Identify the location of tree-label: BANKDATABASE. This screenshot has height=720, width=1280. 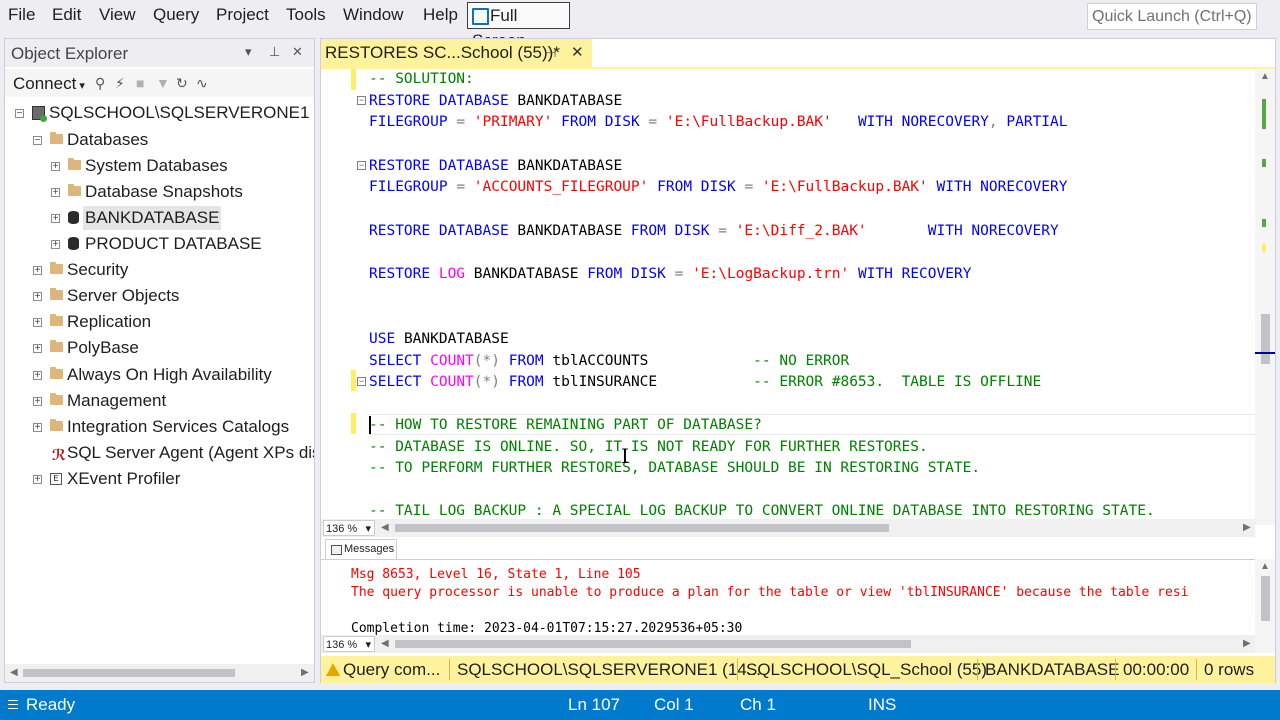
(152, 218).